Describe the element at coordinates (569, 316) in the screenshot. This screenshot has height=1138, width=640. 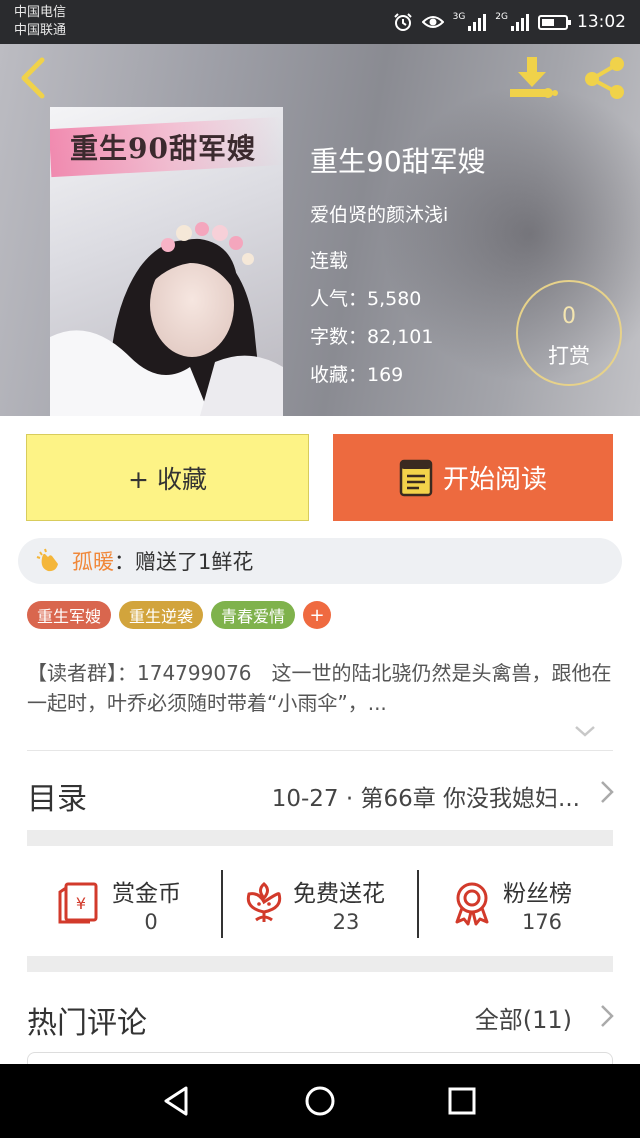
I see `tip-count: 0` at that location.